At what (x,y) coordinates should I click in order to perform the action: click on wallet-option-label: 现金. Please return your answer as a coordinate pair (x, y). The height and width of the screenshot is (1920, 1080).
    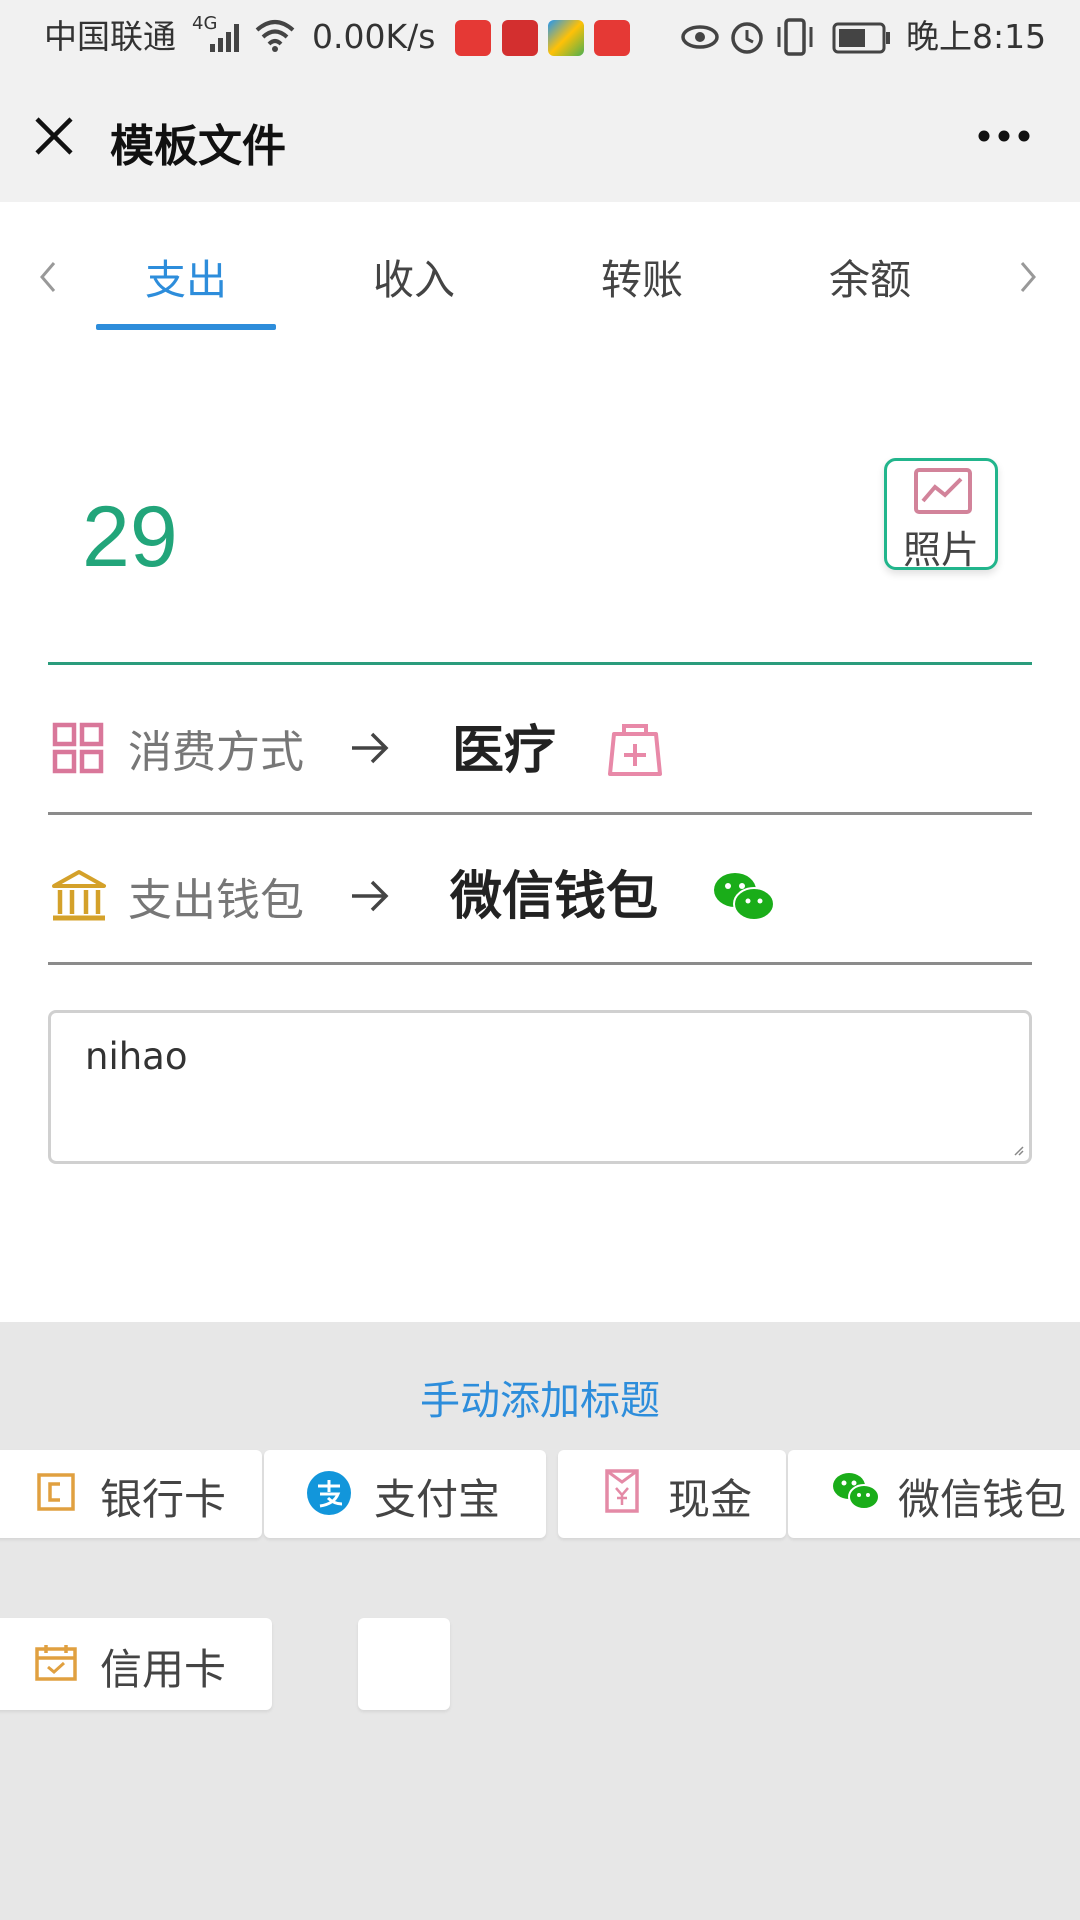
    Looking at the image, I should click on (710, 1499).